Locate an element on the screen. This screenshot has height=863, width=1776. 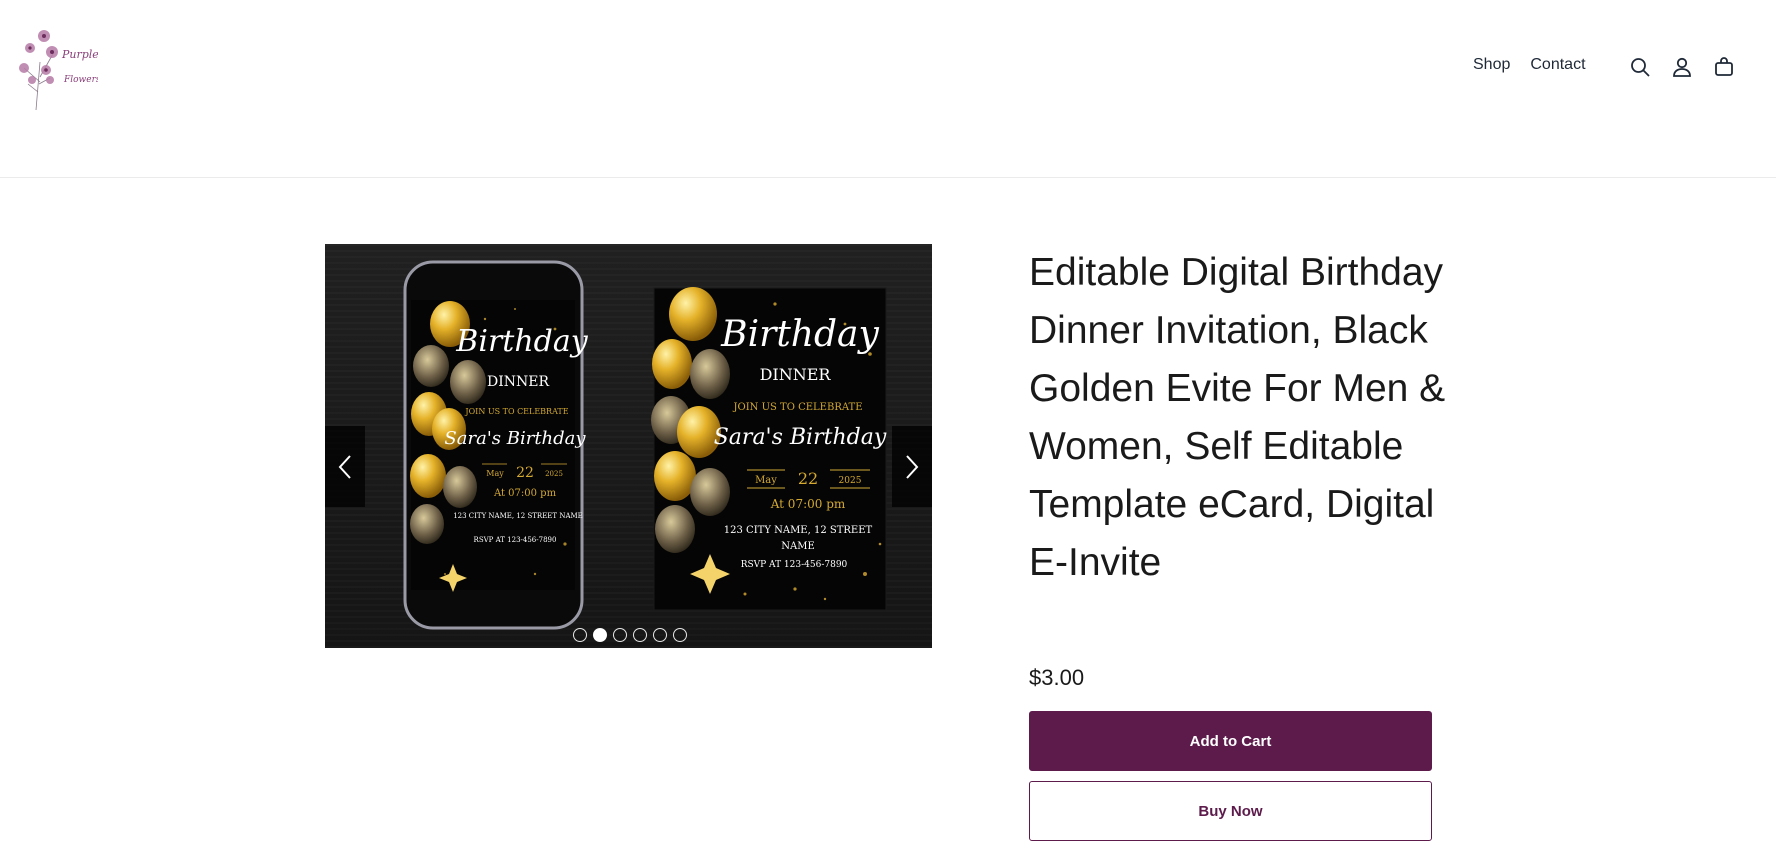
buy-now-button: Buy Now is located at coordinates (1230, 811).